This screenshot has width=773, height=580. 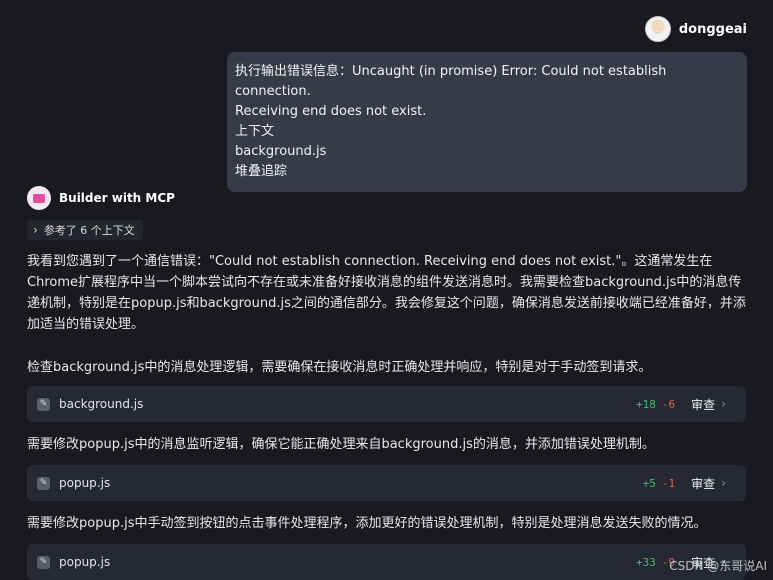 I want to click on user-message-line: Receiving end does not exist., so click(x=331, y=111).